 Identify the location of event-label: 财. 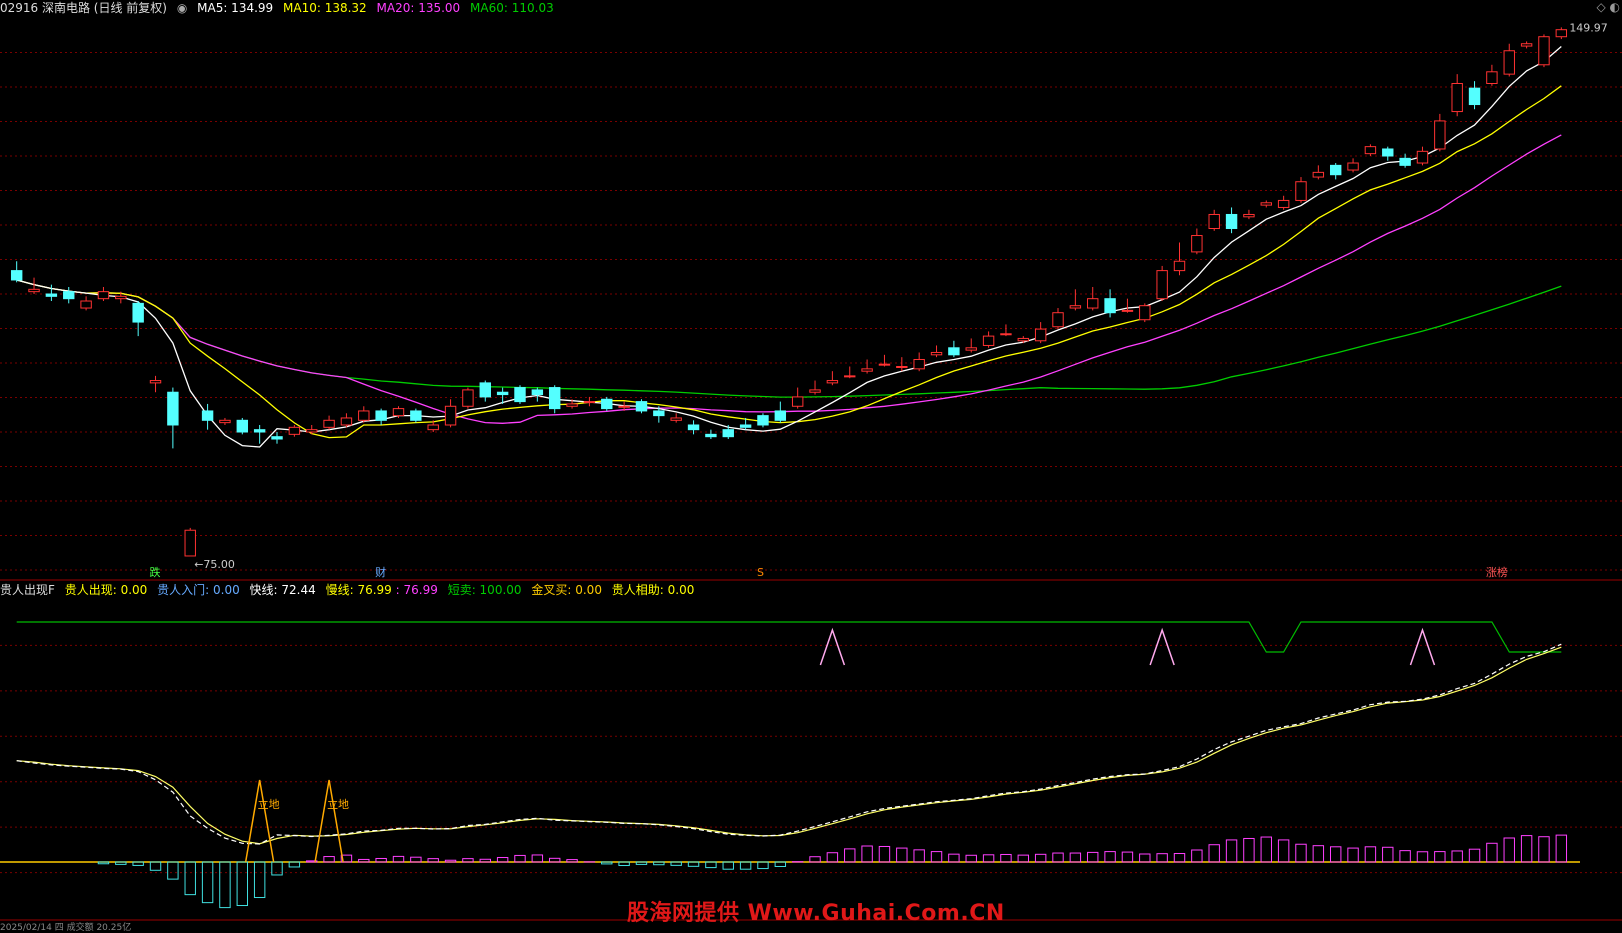
(380, 572).